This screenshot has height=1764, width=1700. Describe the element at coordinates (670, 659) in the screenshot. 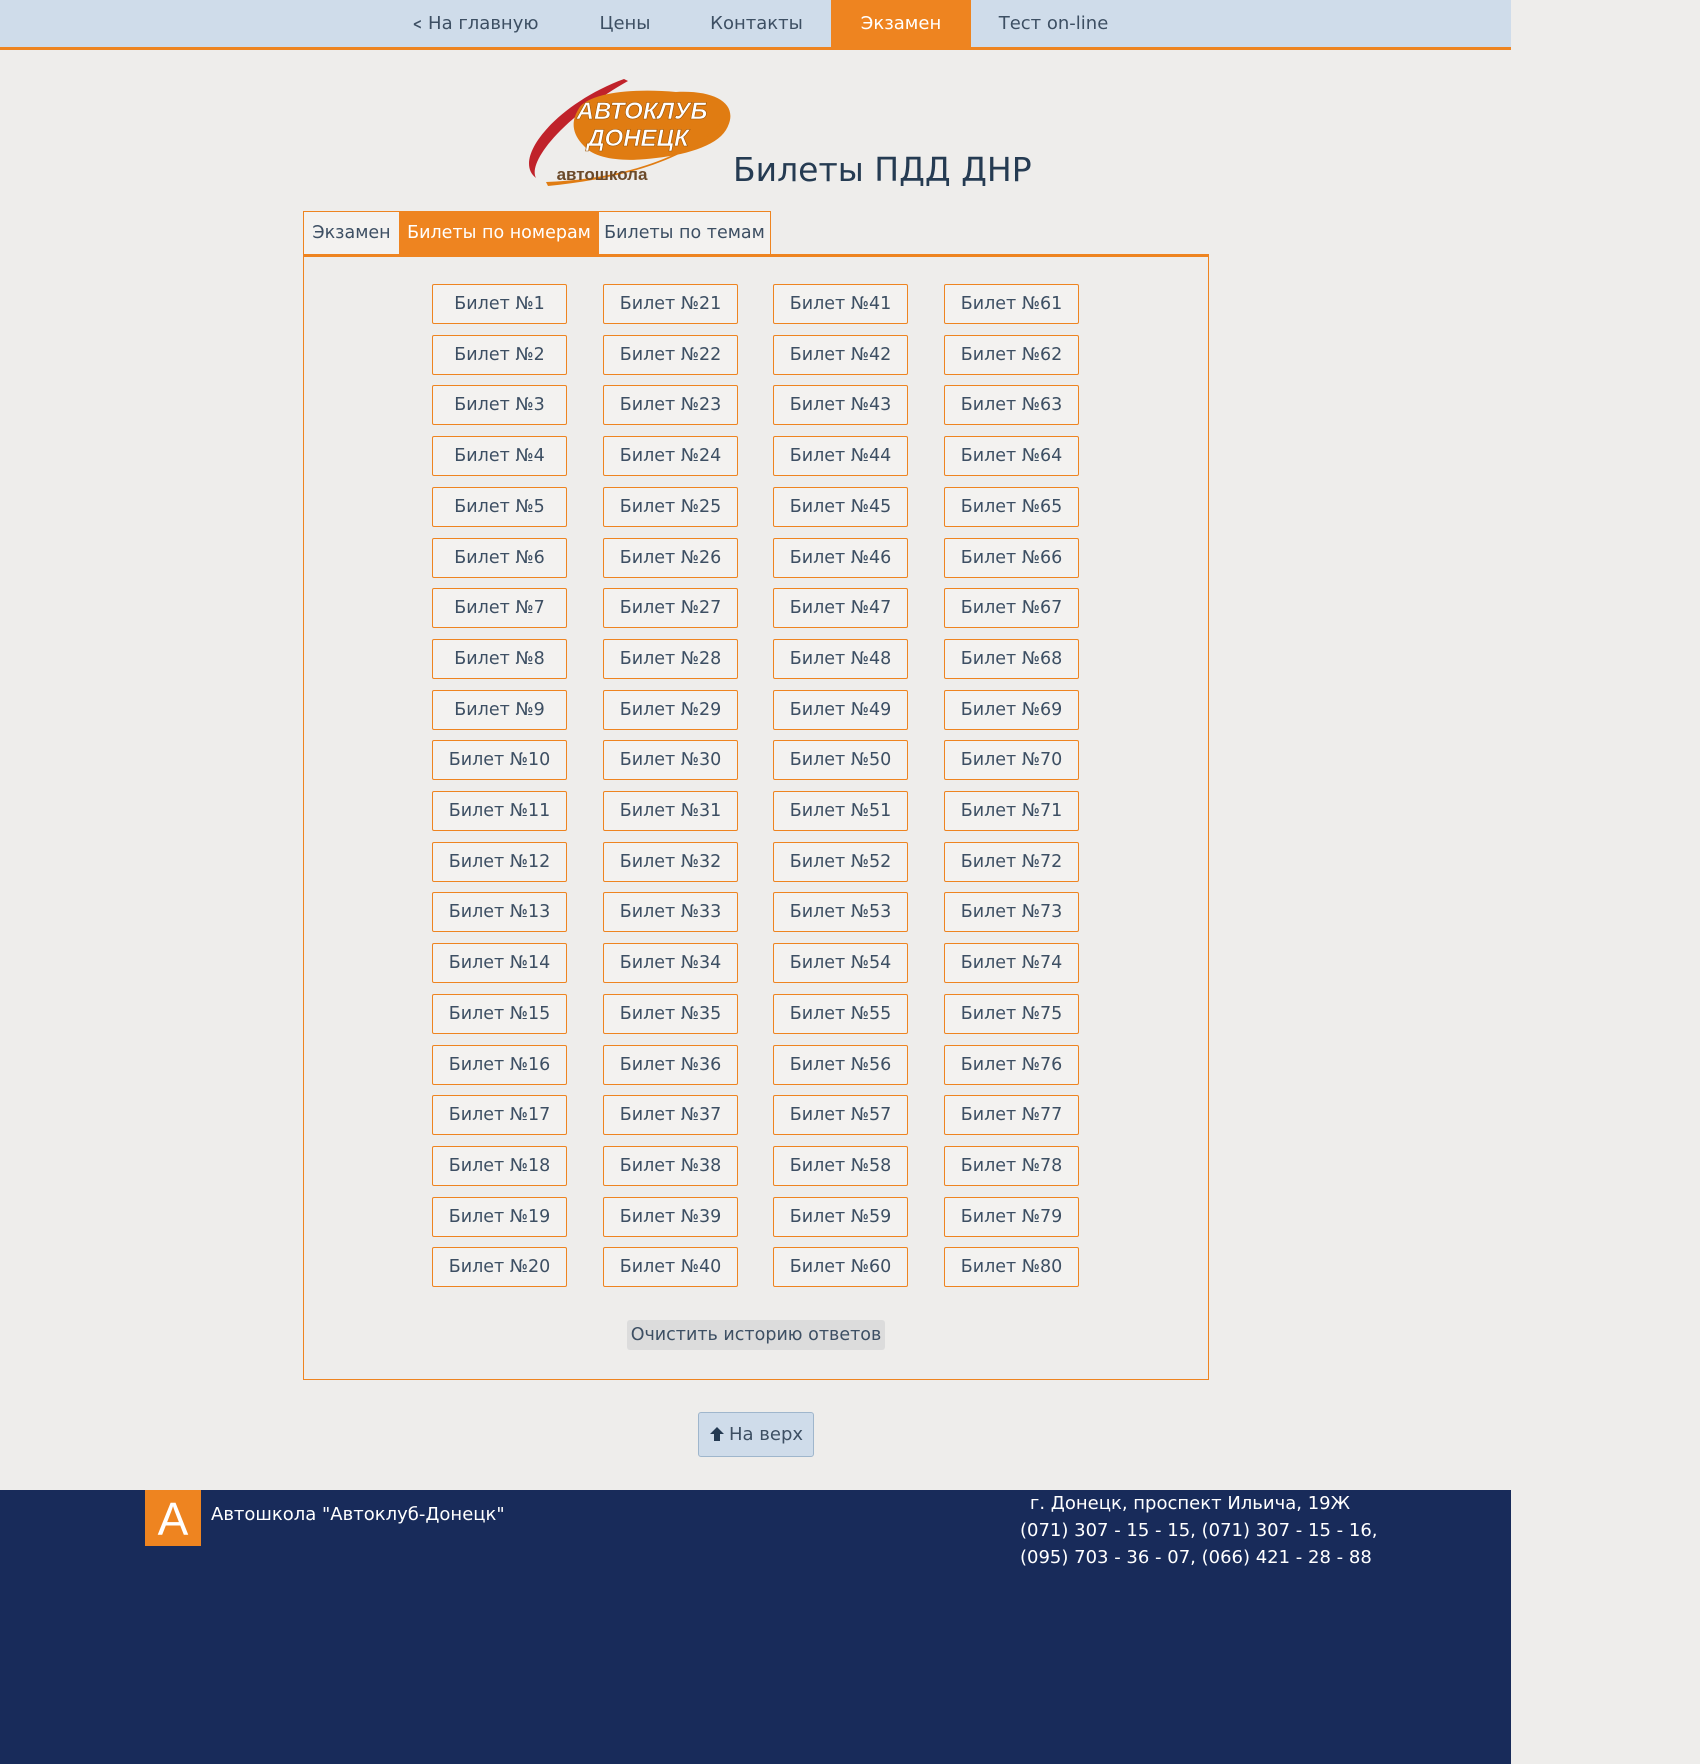

I see `ticket-button-28: Билет №28` at that location.